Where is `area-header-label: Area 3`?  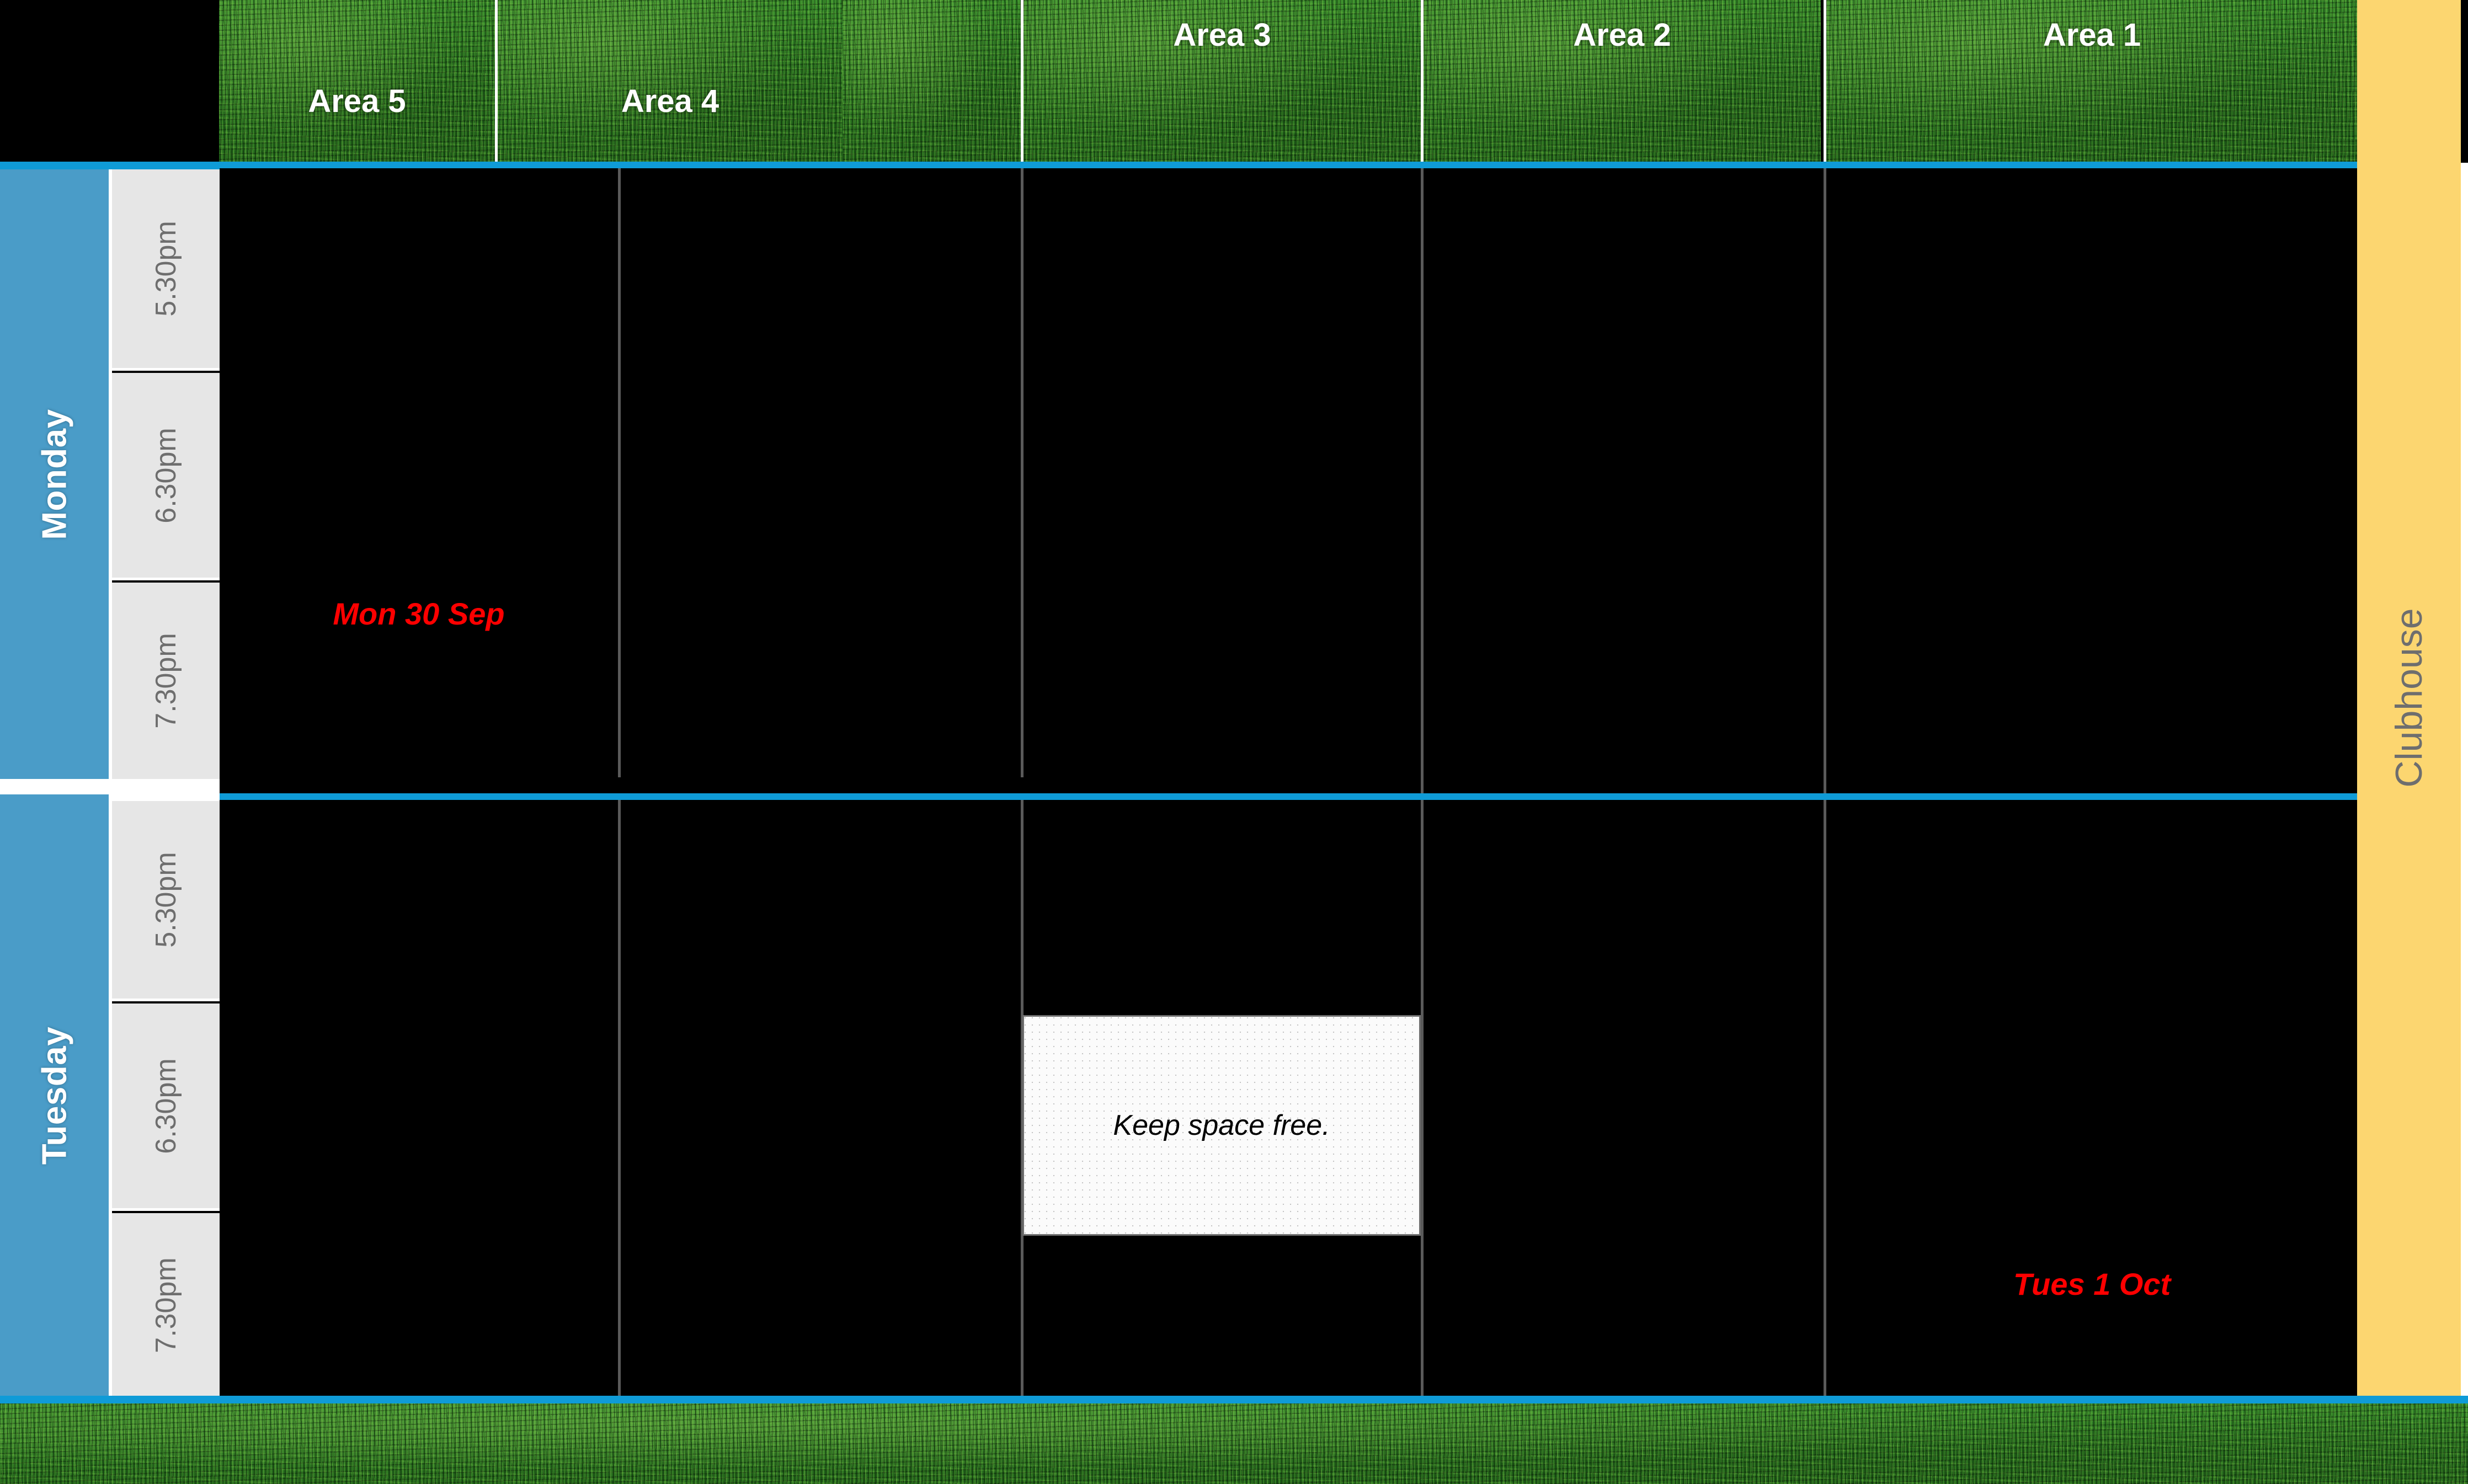 area-header-label: Area 3 is located at coordinates (1222, 35).